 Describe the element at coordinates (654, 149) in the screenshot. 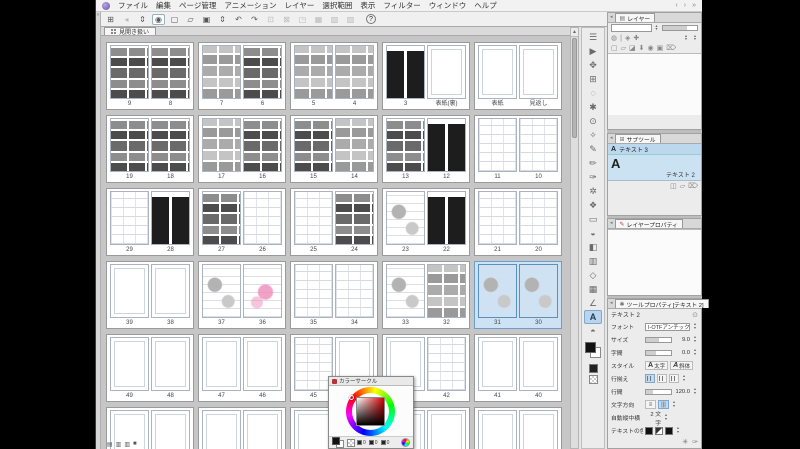

I see `subtool-item-text3: A テキスト 3` at that location.